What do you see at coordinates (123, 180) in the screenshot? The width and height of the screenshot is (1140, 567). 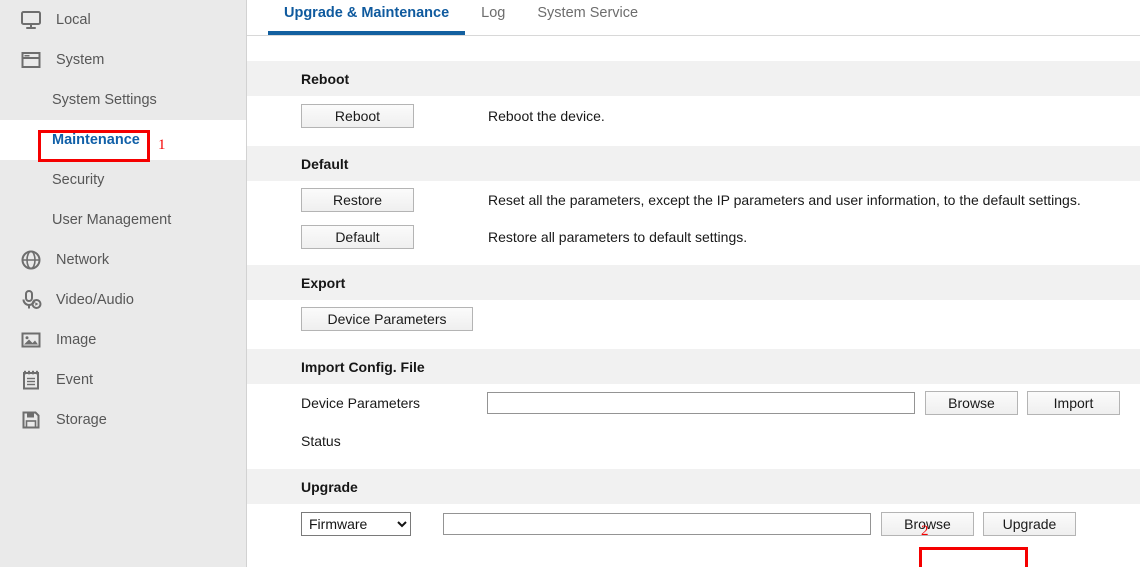 I see `sidebar-item-security: Security` at bounding box center [123, 180].